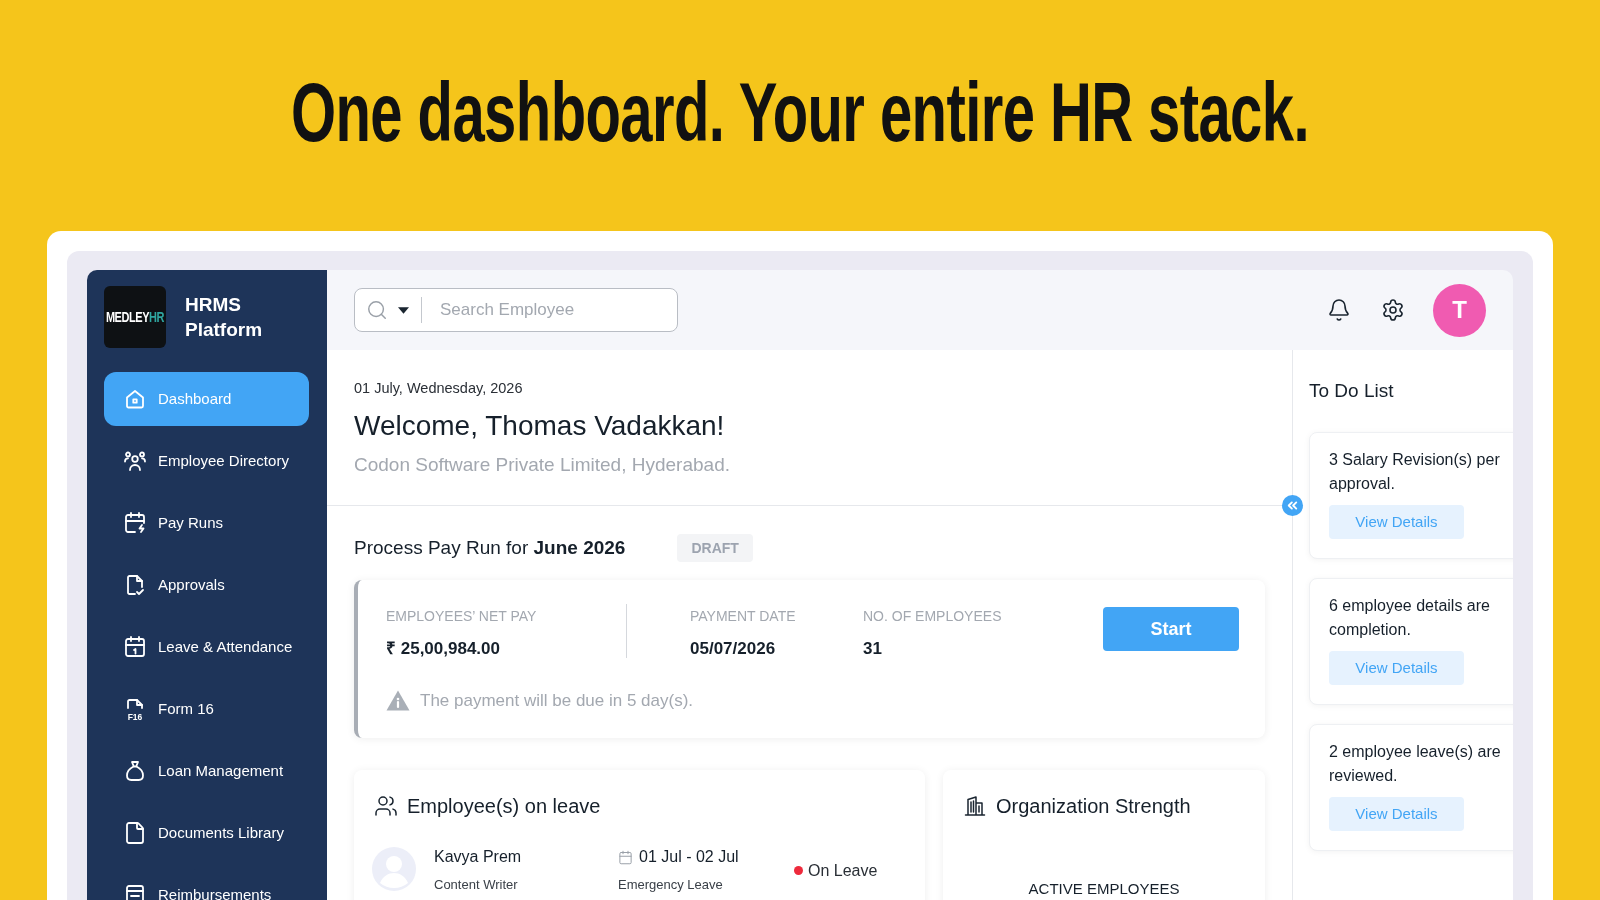  I want to click on sidebar-item: Pay Runs, so click(206, 523).